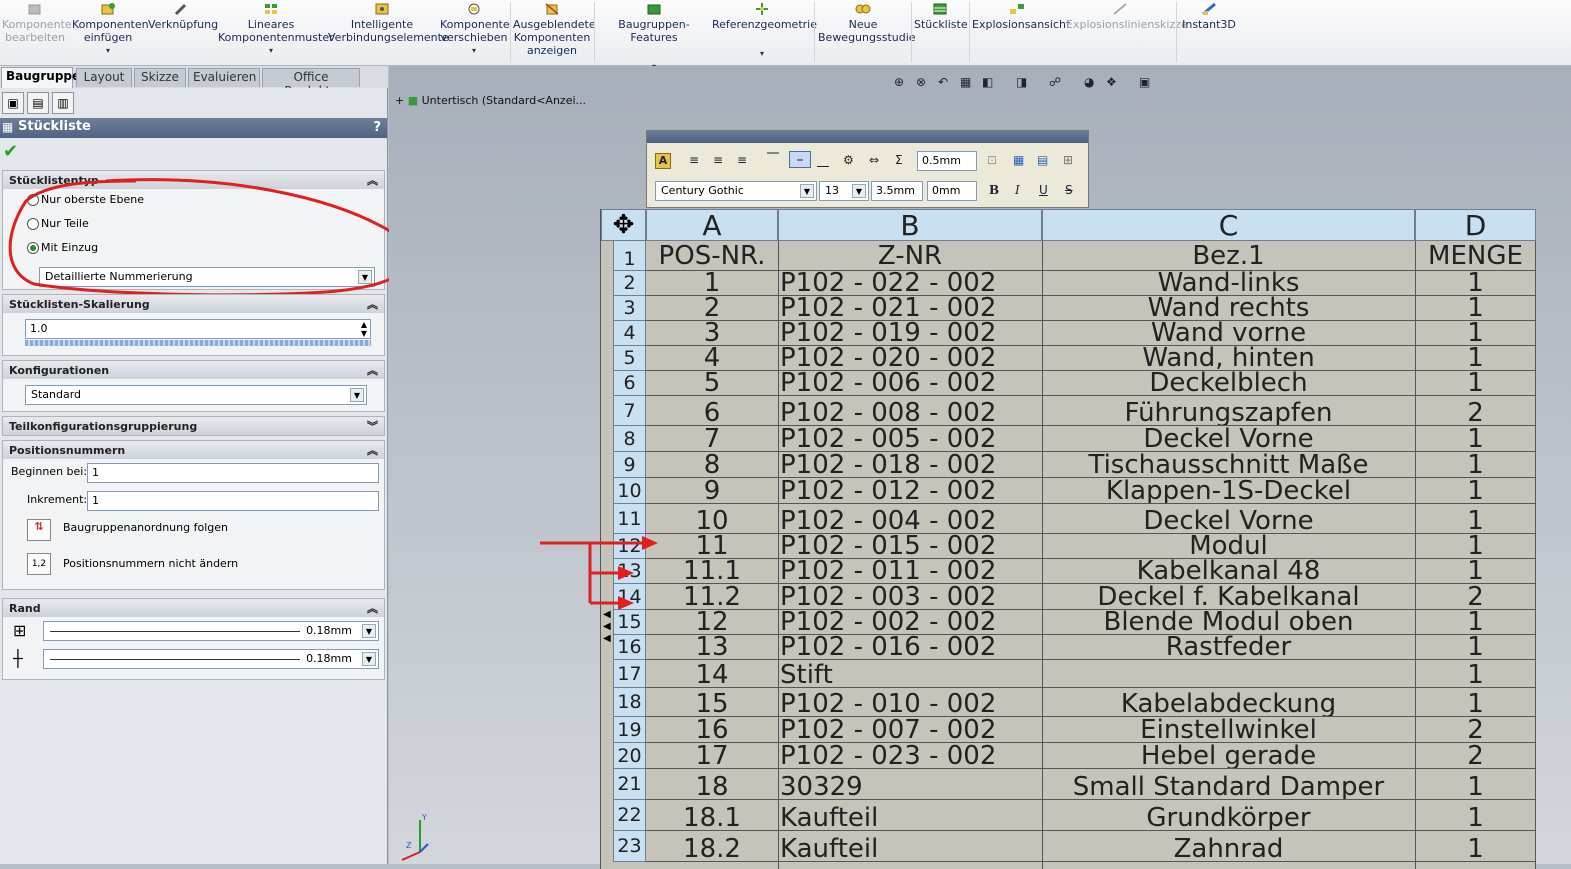  I want to click on table-cell: 18.2, so click(712, 849).